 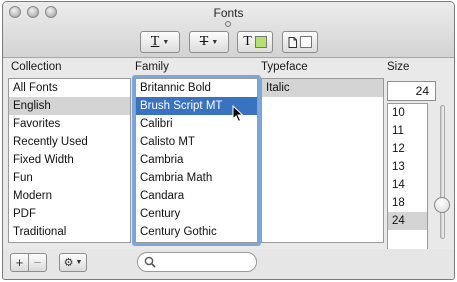 What do you see at coordinates (152, 67) in the screenshot?
I see `family-header: Family` at bounding box center [152, 67].